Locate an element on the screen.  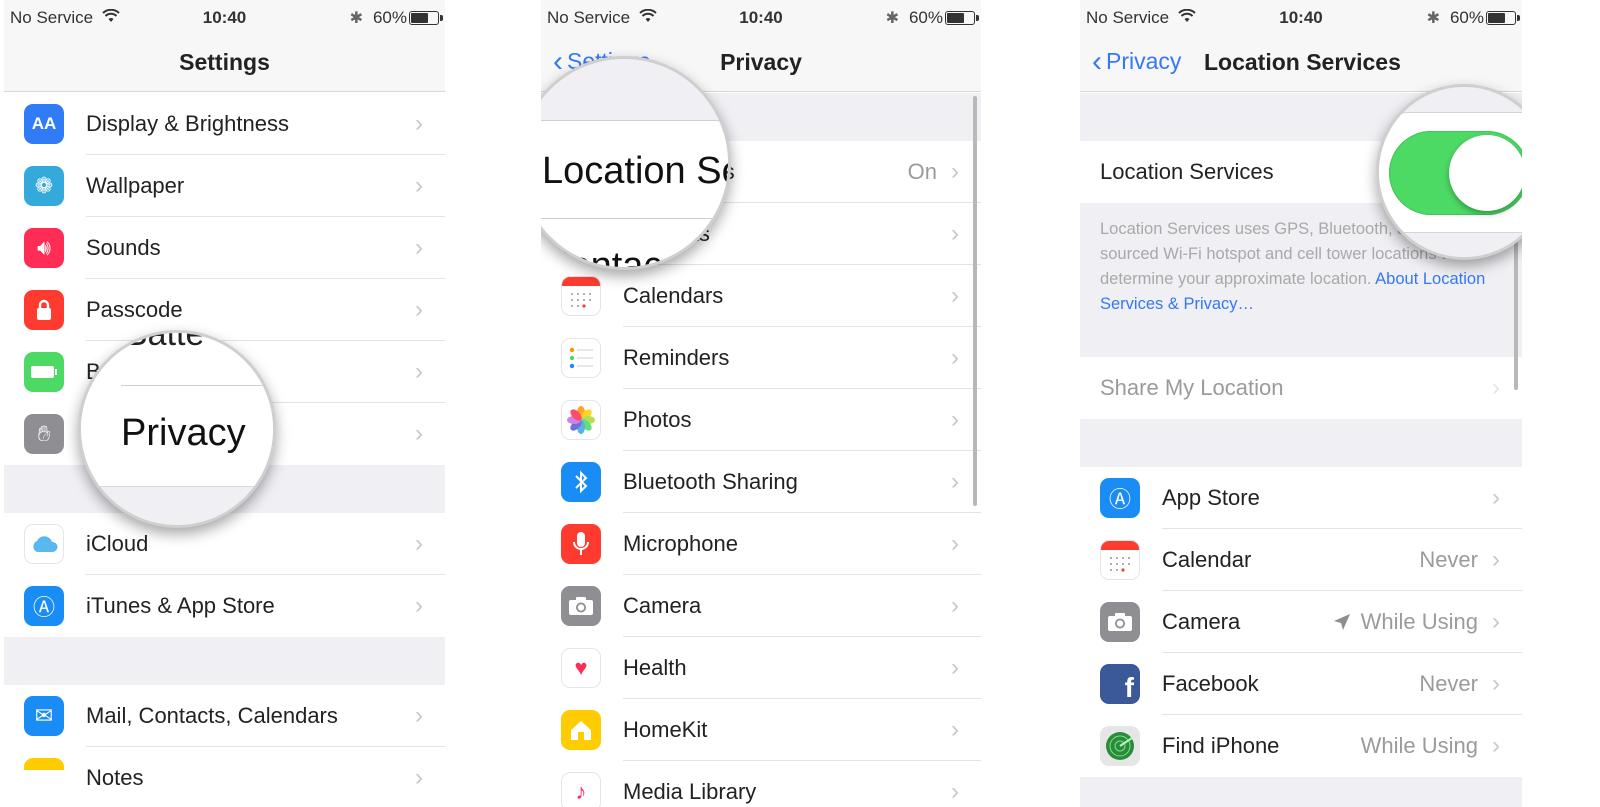
back-label: Privacy is located at coordinates (1144, 61).